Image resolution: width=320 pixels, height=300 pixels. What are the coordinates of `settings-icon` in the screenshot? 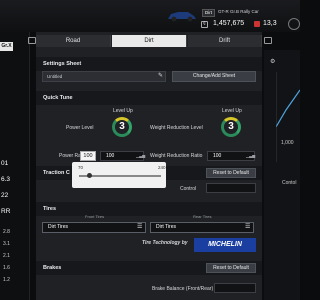 It's located at (268, 40).